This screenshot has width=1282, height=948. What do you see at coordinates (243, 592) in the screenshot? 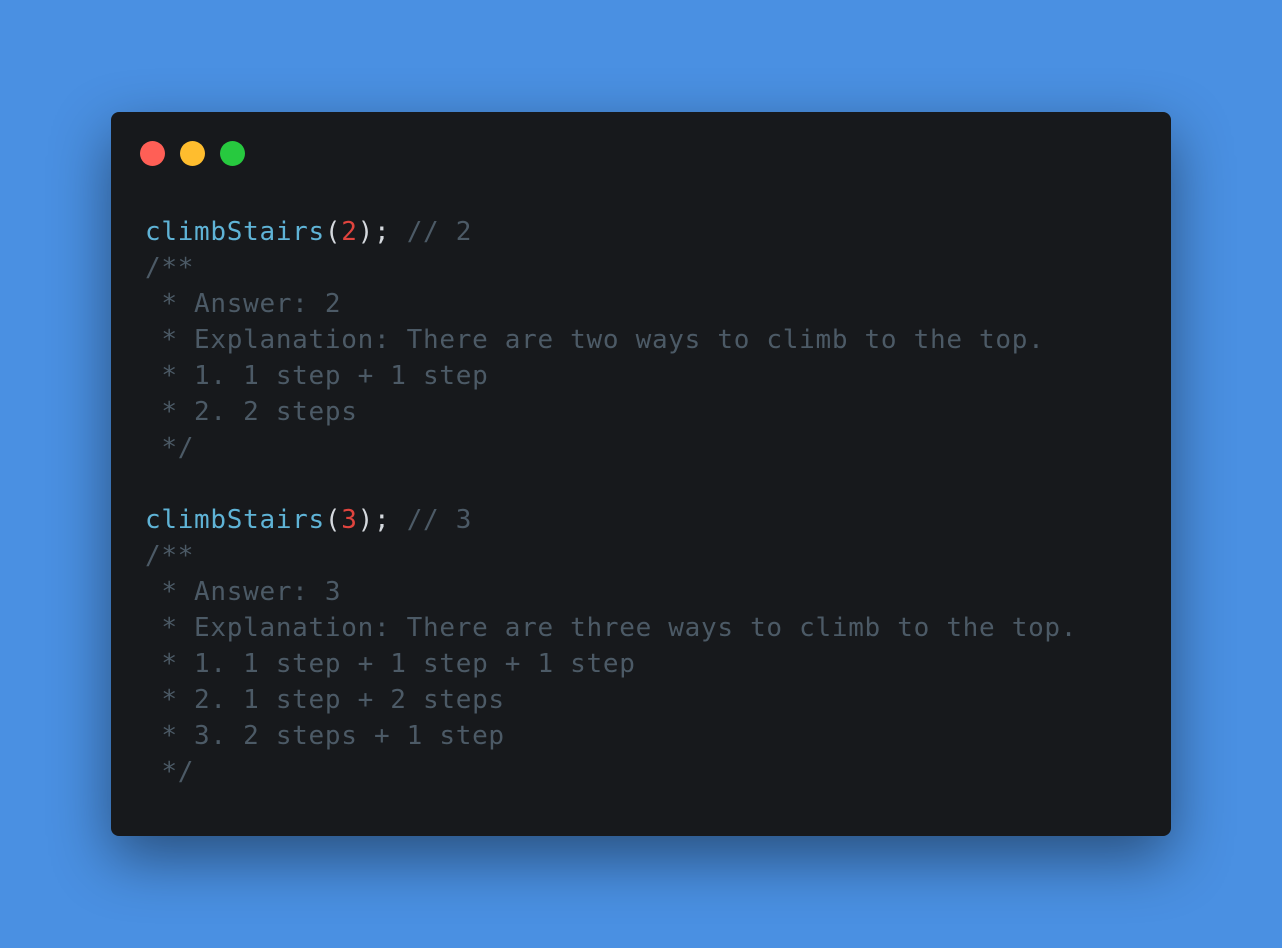
I see `doc-comment-line: * Answer: 3` at bounding box center [243, 592].